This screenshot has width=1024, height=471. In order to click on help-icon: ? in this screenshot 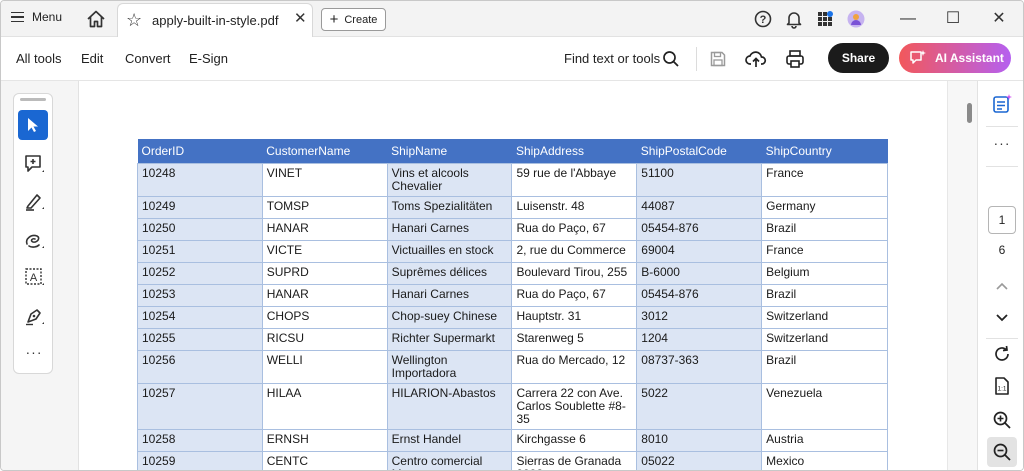, I will do `click(763, 19)`.